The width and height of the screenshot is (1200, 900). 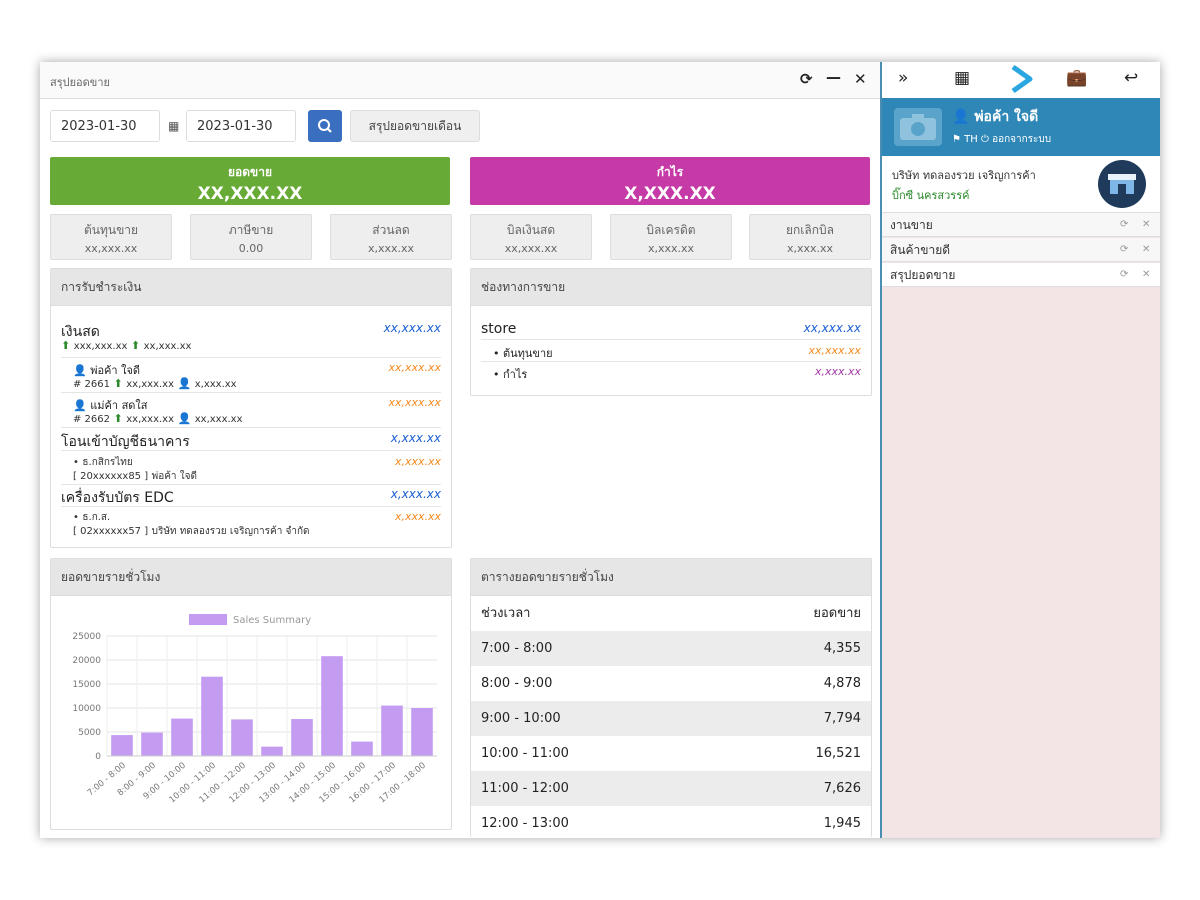 I want to click on power-icon: ⏻, so click(x=985, y=139).